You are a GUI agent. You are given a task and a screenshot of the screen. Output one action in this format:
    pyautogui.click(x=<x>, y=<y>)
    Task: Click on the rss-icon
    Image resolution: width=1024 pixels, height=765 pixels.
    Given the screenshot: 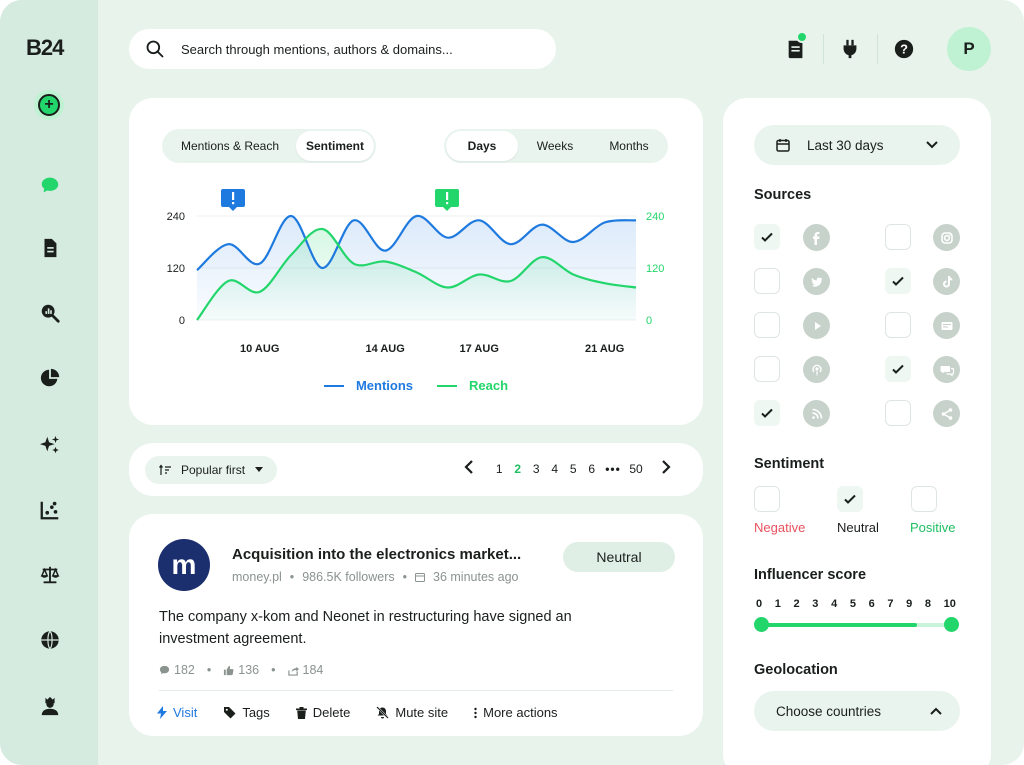 What is the action you would take?
    pyautogui.click(x=816, y=413)
    